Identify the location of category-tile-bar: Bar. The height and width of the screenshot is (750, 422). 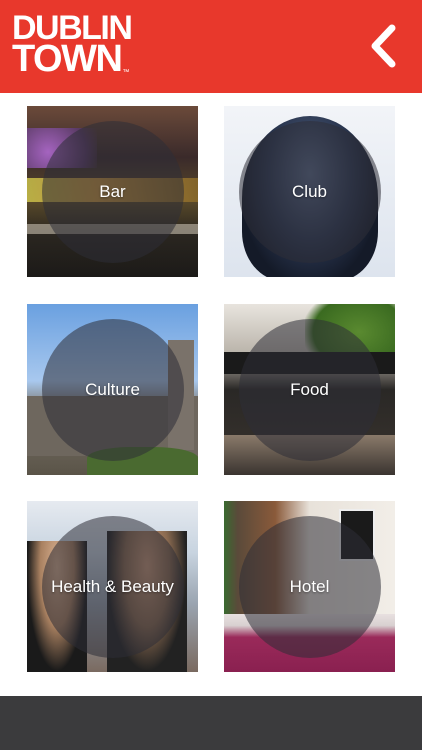
(112, 191).